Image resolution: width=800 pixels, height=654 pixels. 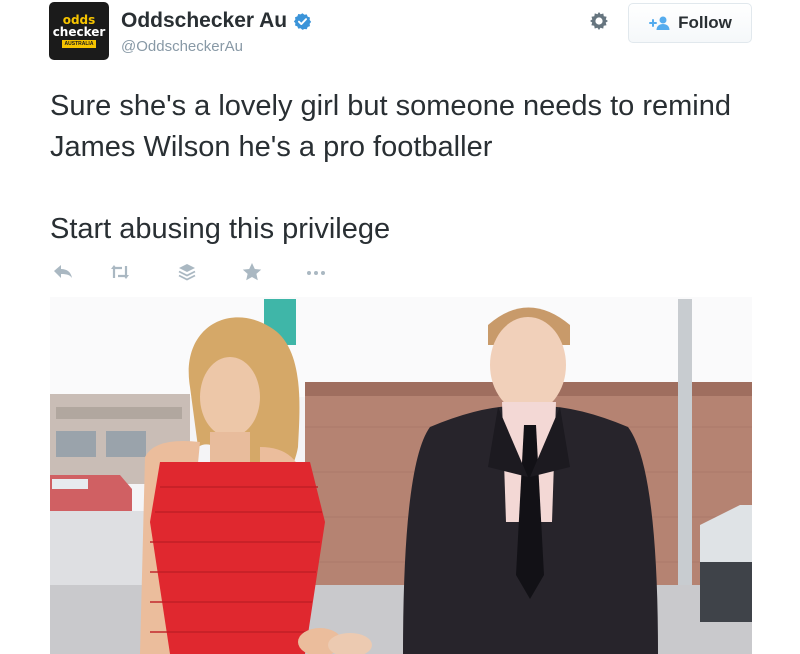 I want to click on avatar-logo-line2: checker, so click(x=79, y=32).